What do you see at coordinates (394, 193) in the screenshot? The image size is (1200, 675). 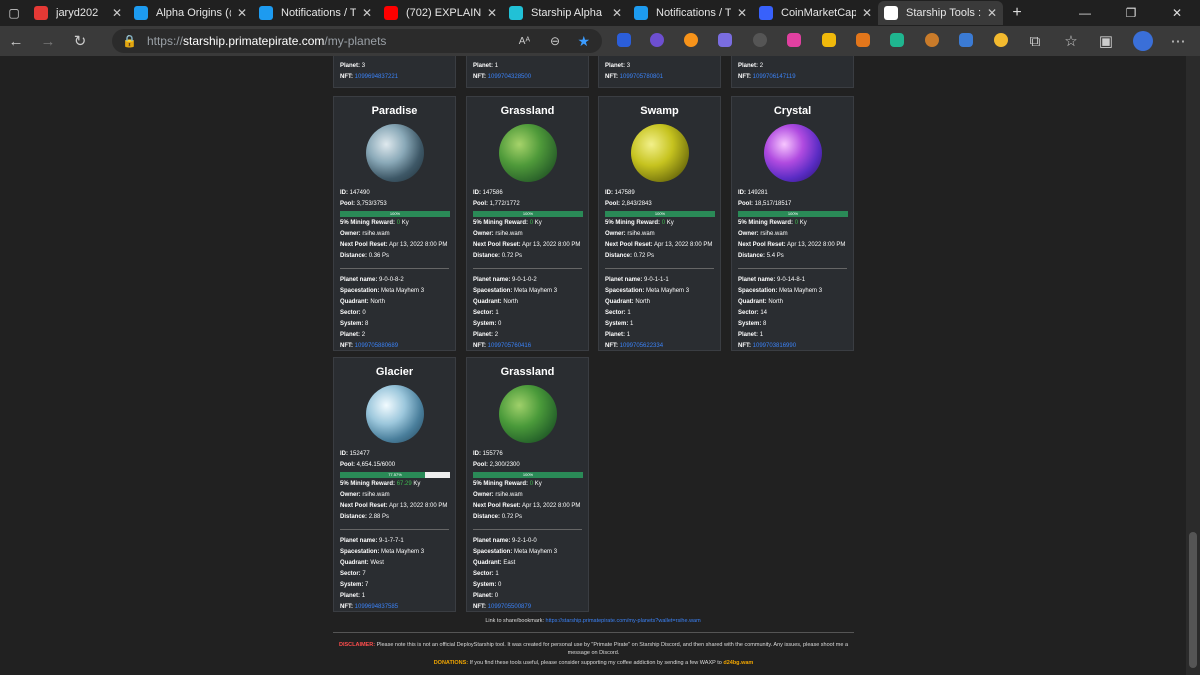 I see `id-line: ID: 147490` at bounding box center [394, 193].